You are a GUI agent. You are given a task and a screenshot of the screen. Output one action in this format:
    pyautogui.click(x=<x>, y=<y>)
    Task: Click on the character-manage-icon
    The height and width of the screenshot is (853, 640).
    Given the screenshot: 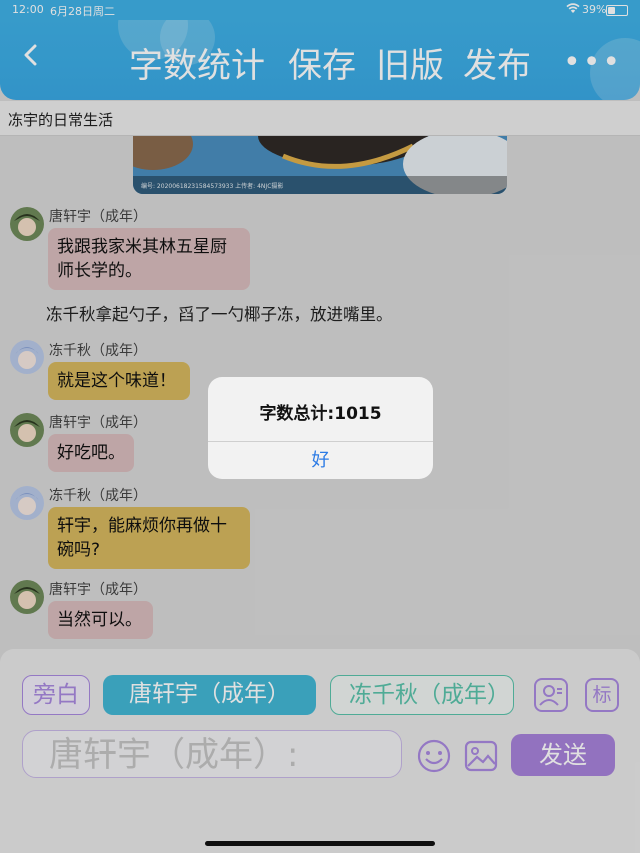 What is the action you would take?
    pyautogui.click(x=551, y=695)
    